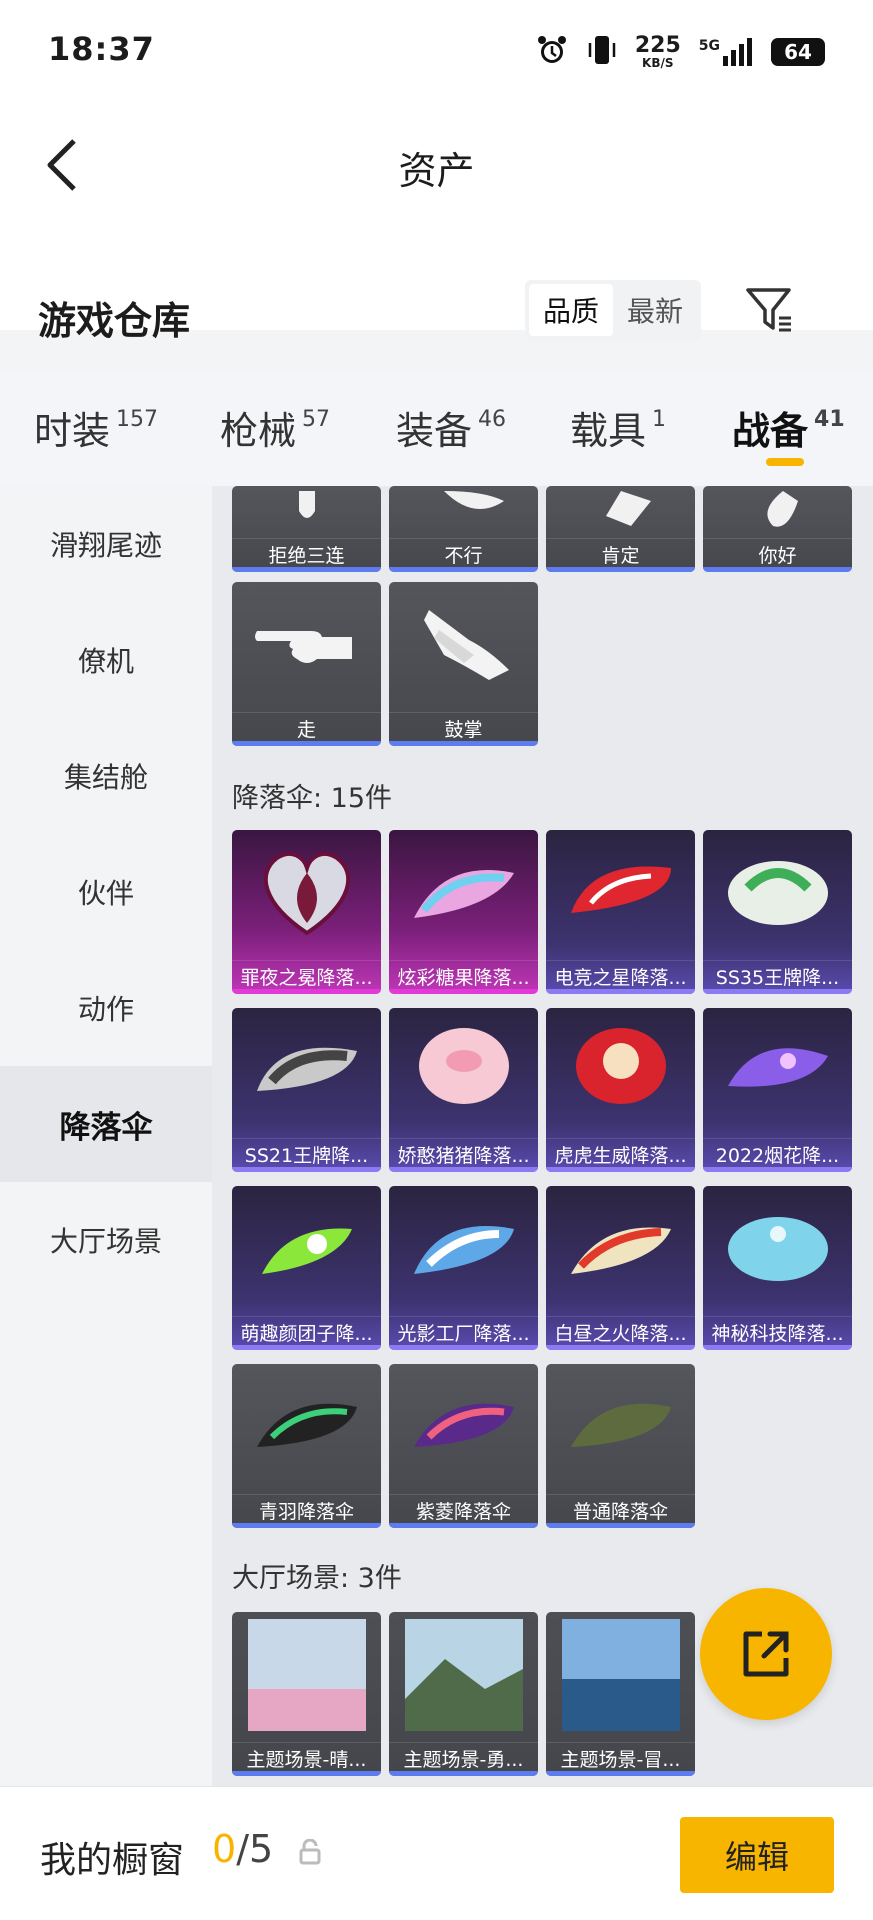 This screenshot has width=873, height=1920. What do you see at coordinates (306, 1507) in the screenshot?
I see `item-label: 青羽降落伞` at bounding box center [306, 1507].